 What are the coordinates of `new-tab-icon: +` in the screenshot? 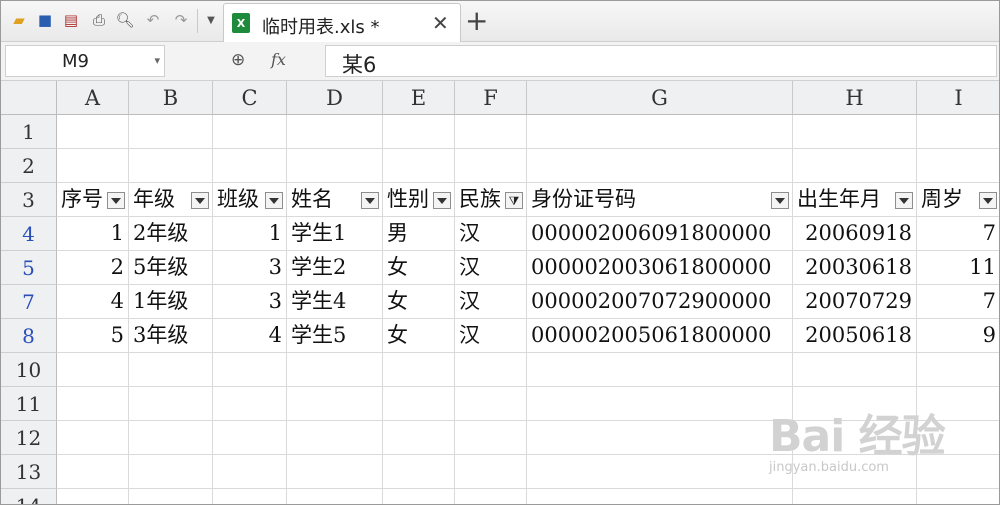 It's located at (476, 21).